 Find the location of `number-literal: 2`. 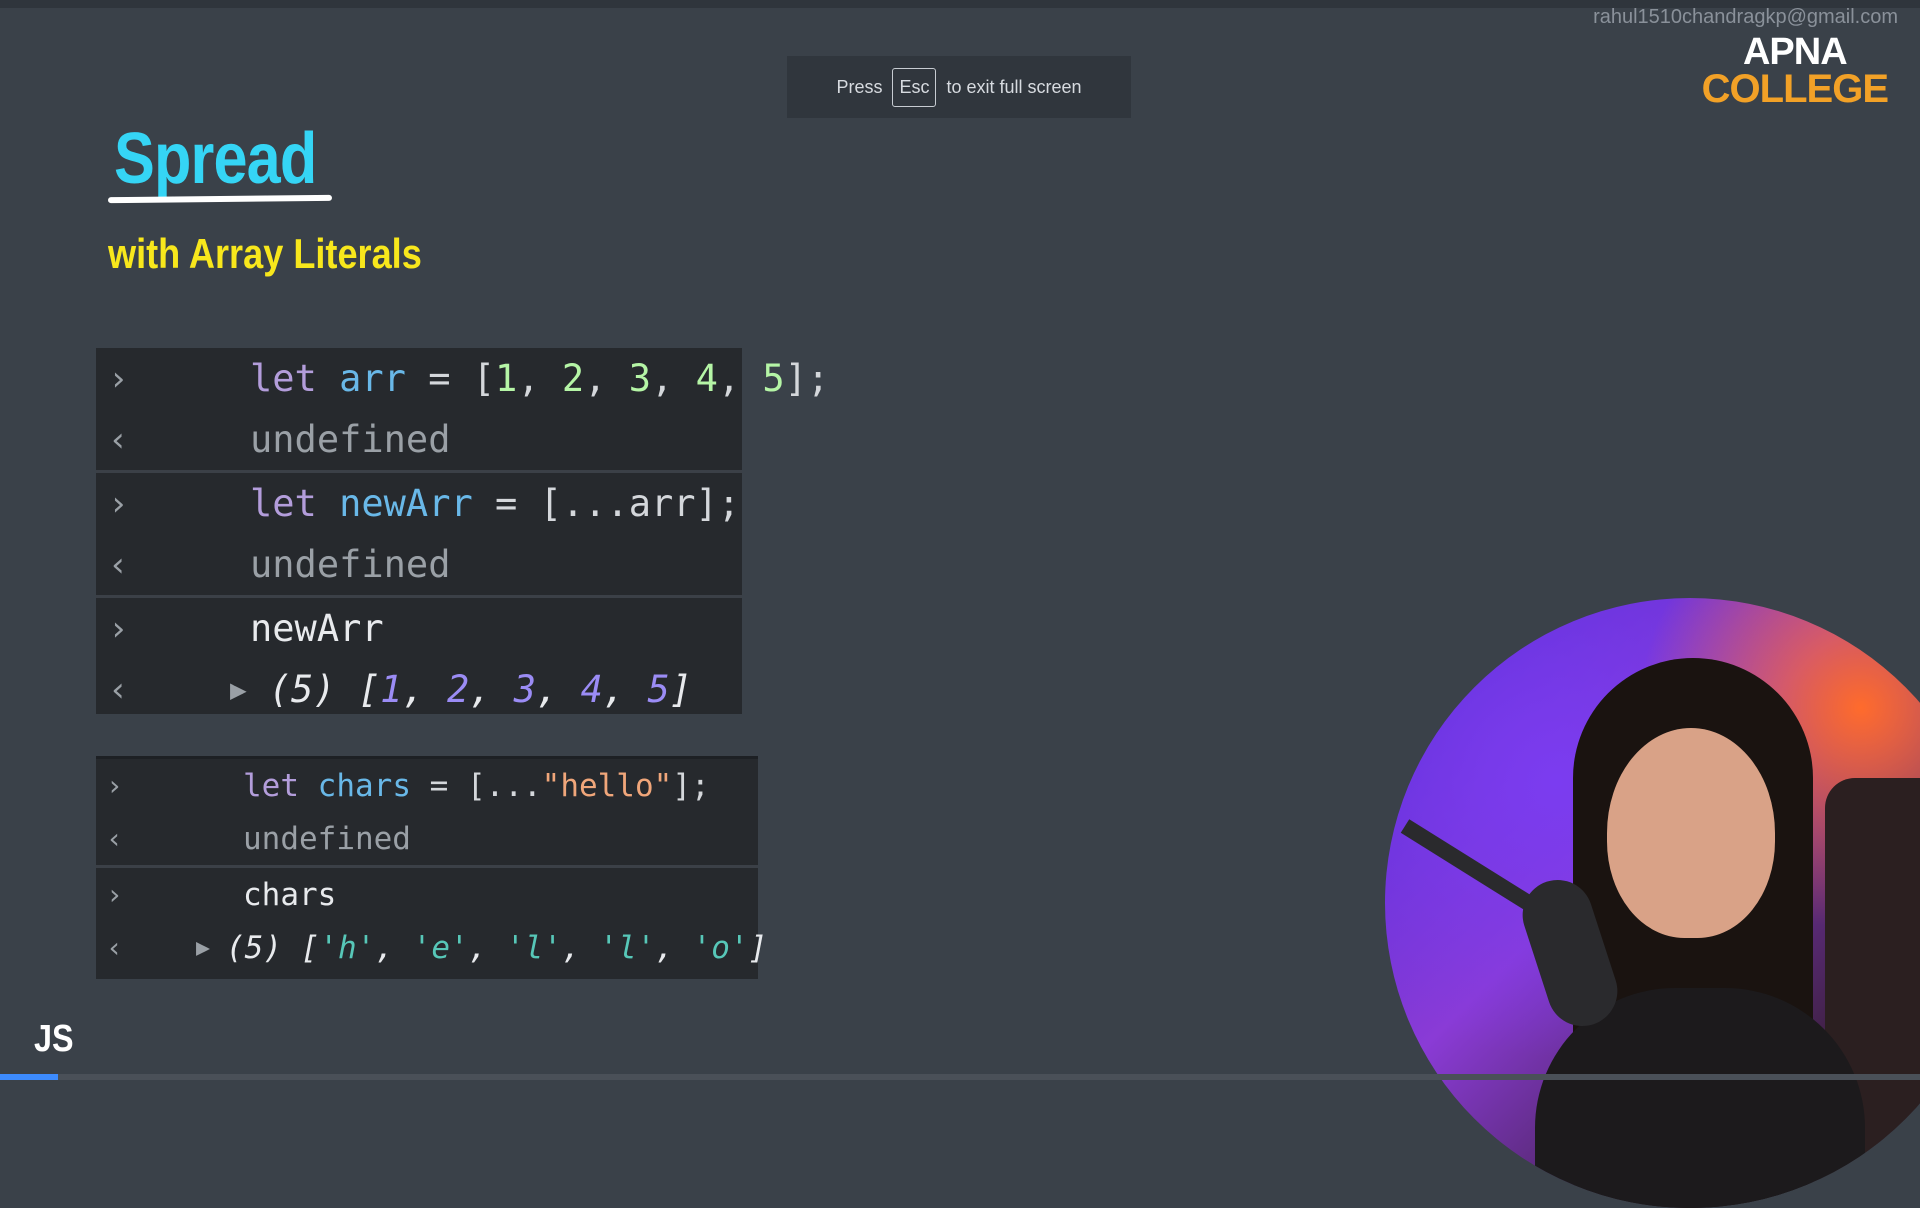

number-literal: 2 is located at coordinates (573, 378).